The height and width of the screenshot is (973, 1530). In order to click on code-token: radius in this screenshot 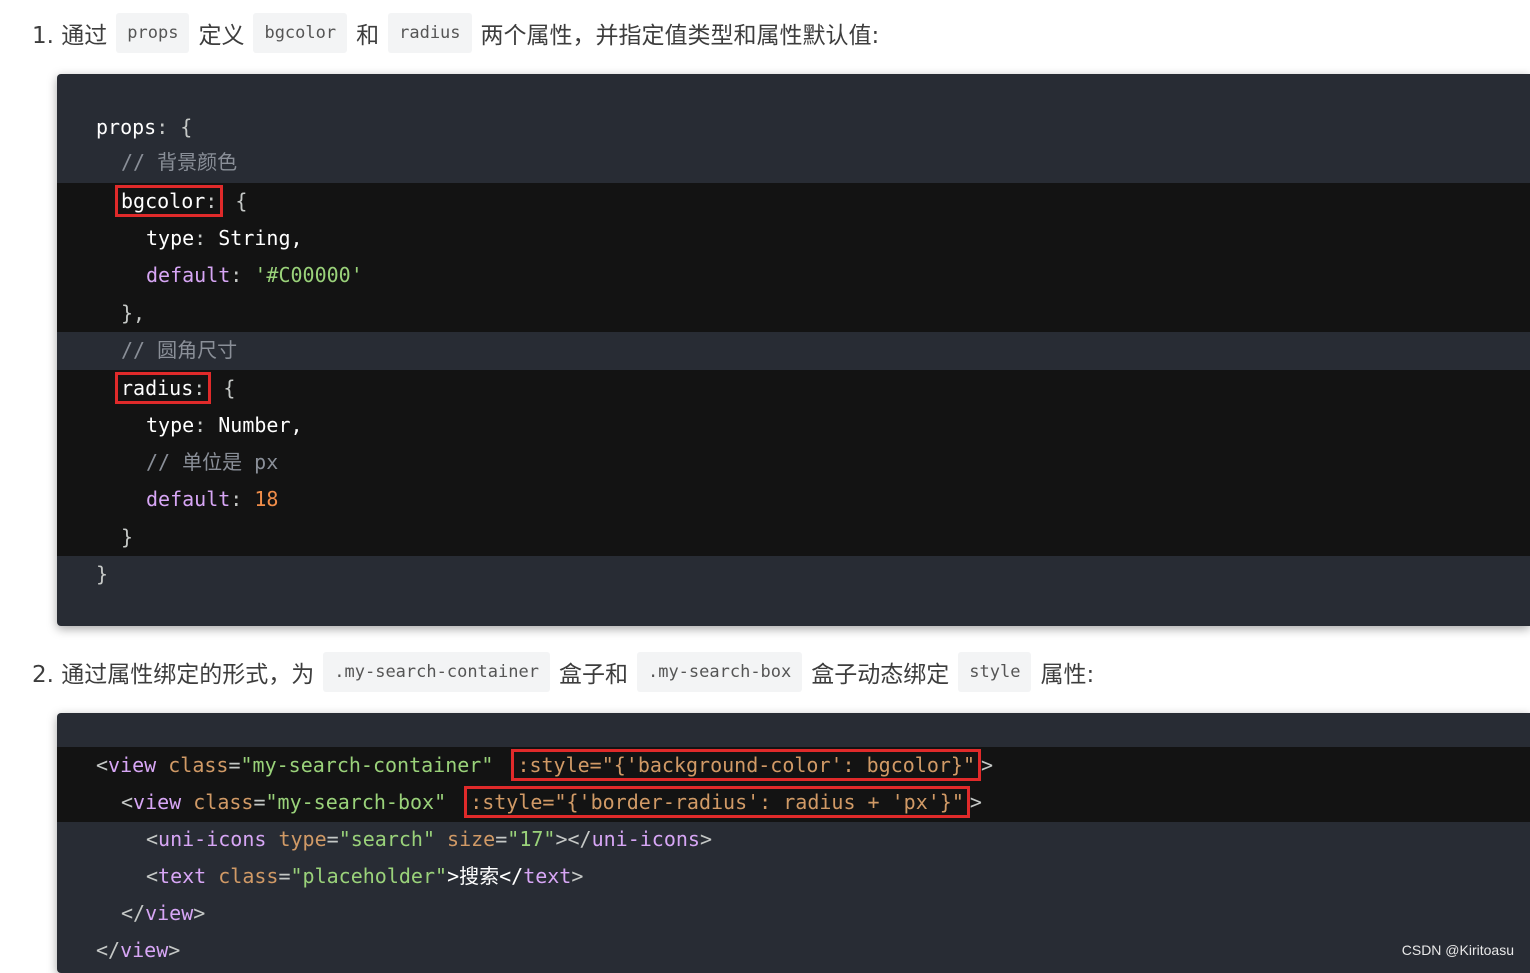, I will do `click(157, 388)`.